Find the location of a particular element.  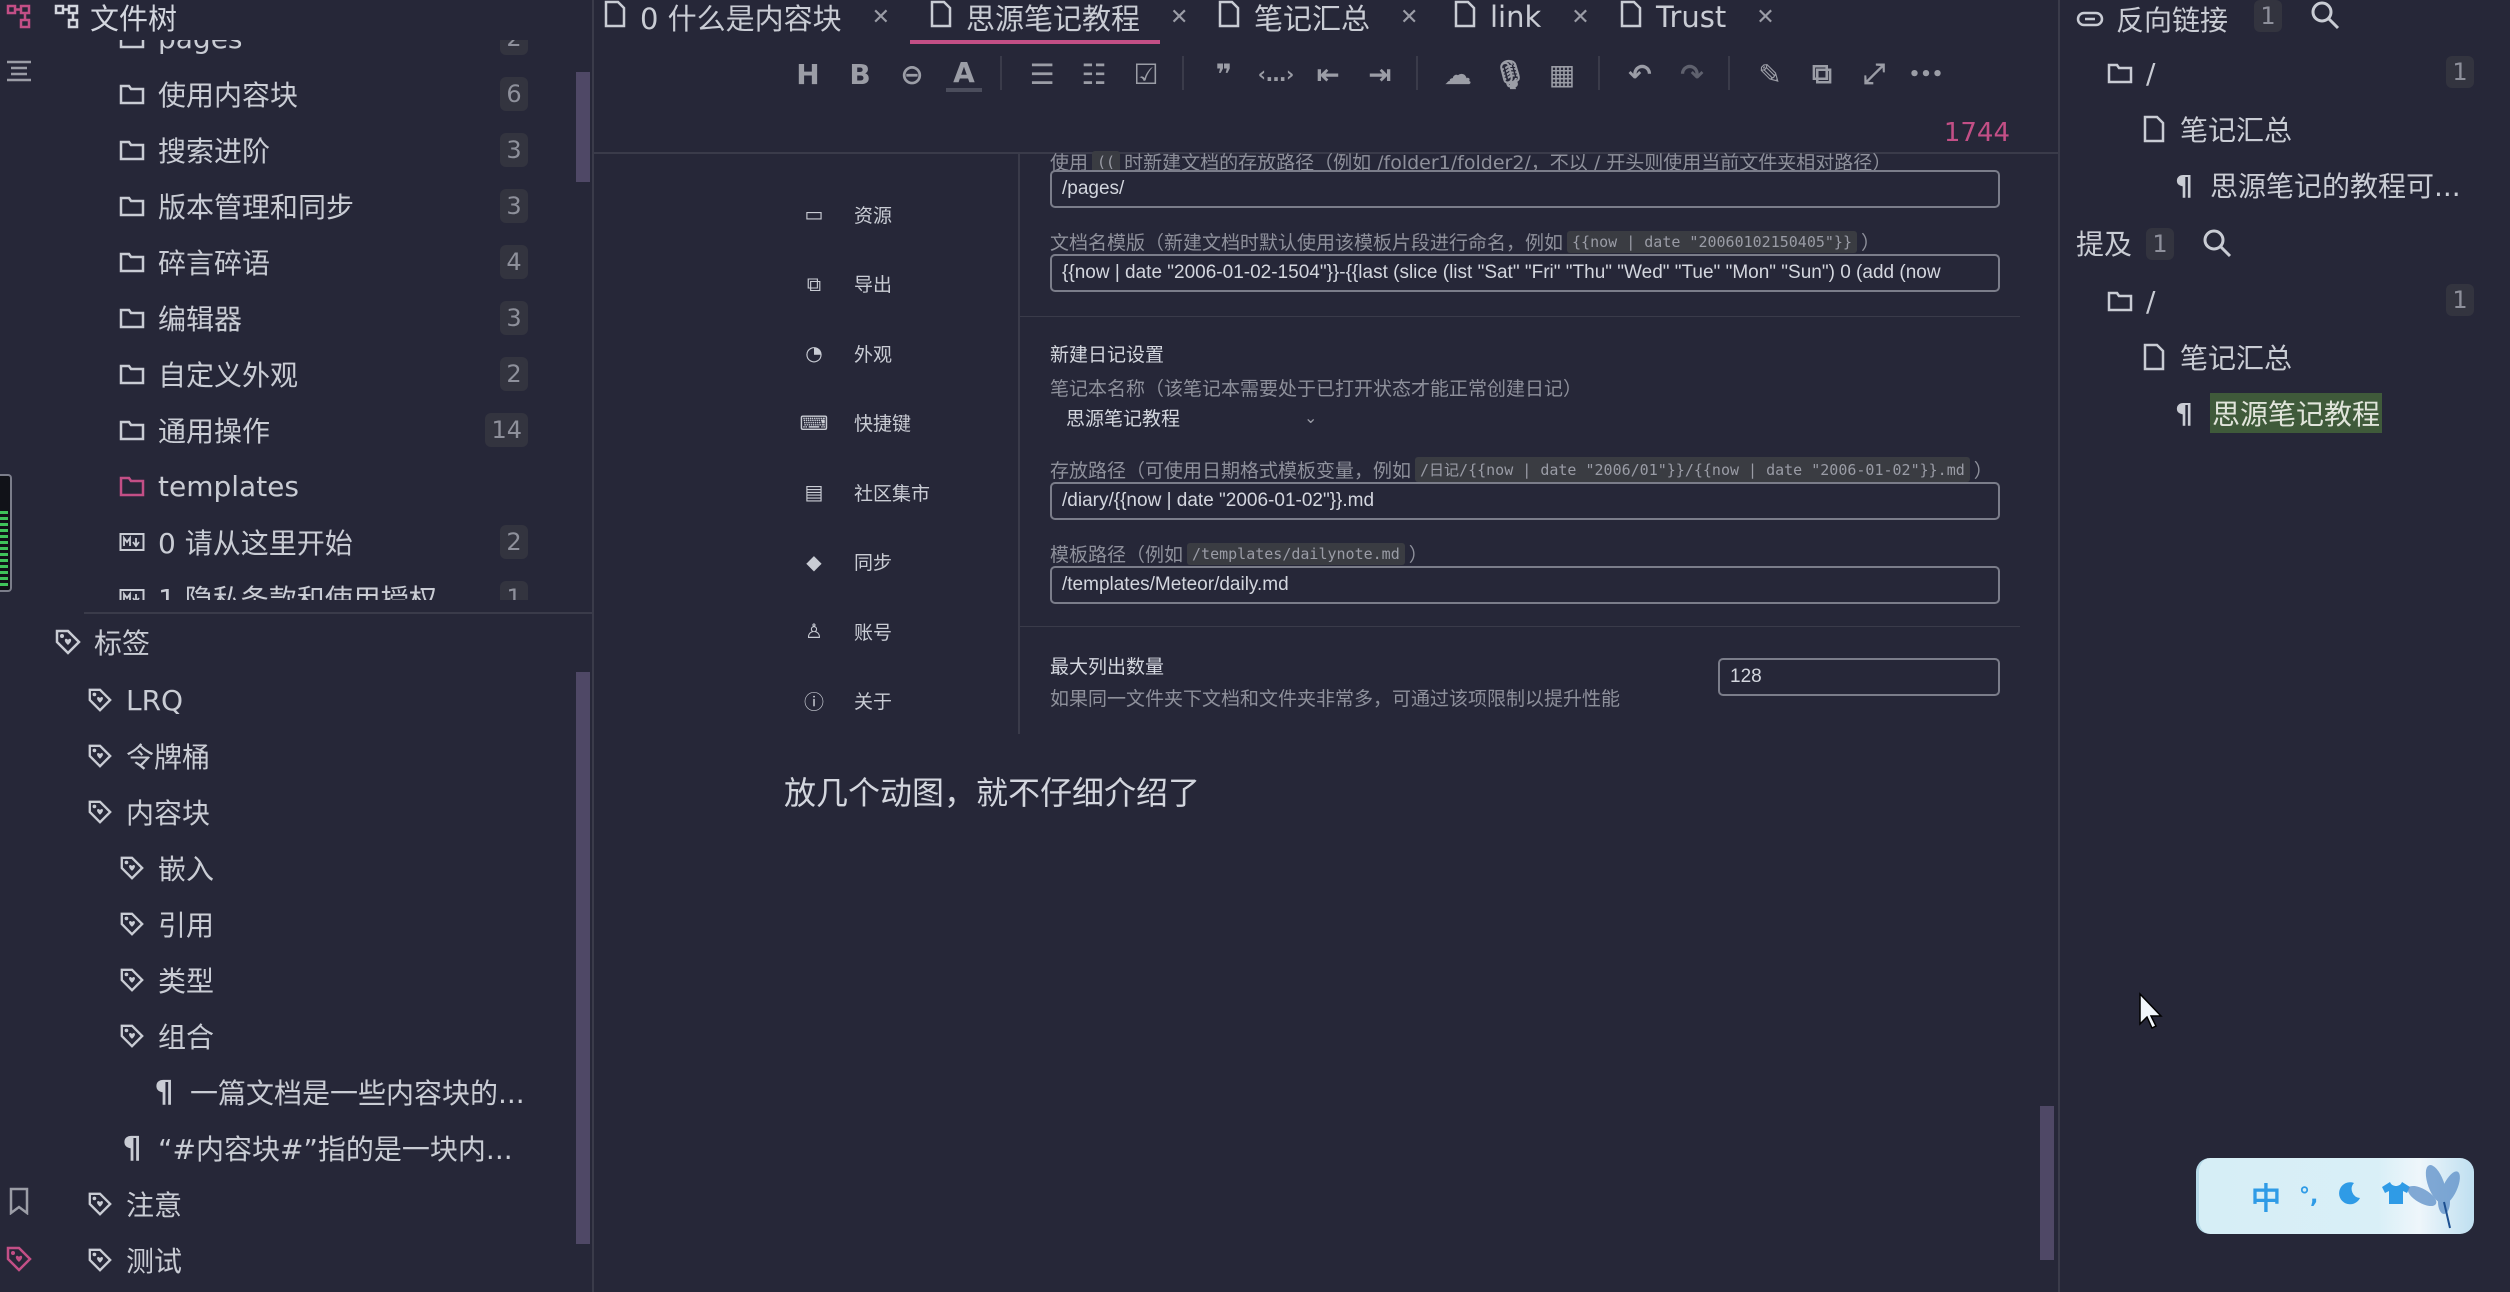

file-tree-item: 0 请从这里开始 2 is located at coordinates (353, 542).